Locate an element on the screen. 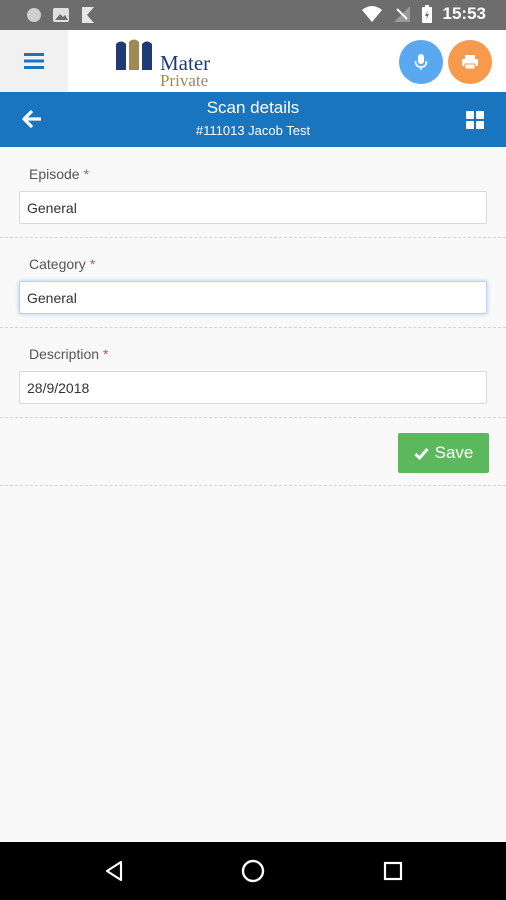  page-title: Scan details is located at coordinates (253, 107).